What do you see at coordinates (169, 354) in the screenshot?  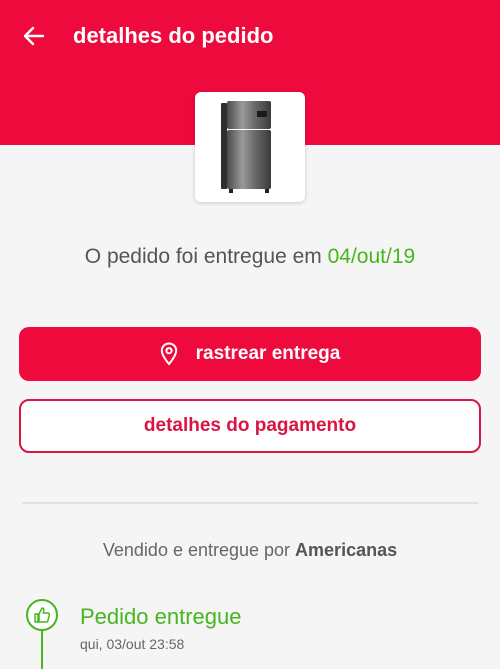 I see `location-pin-icon` at bounding box center [169, 354].